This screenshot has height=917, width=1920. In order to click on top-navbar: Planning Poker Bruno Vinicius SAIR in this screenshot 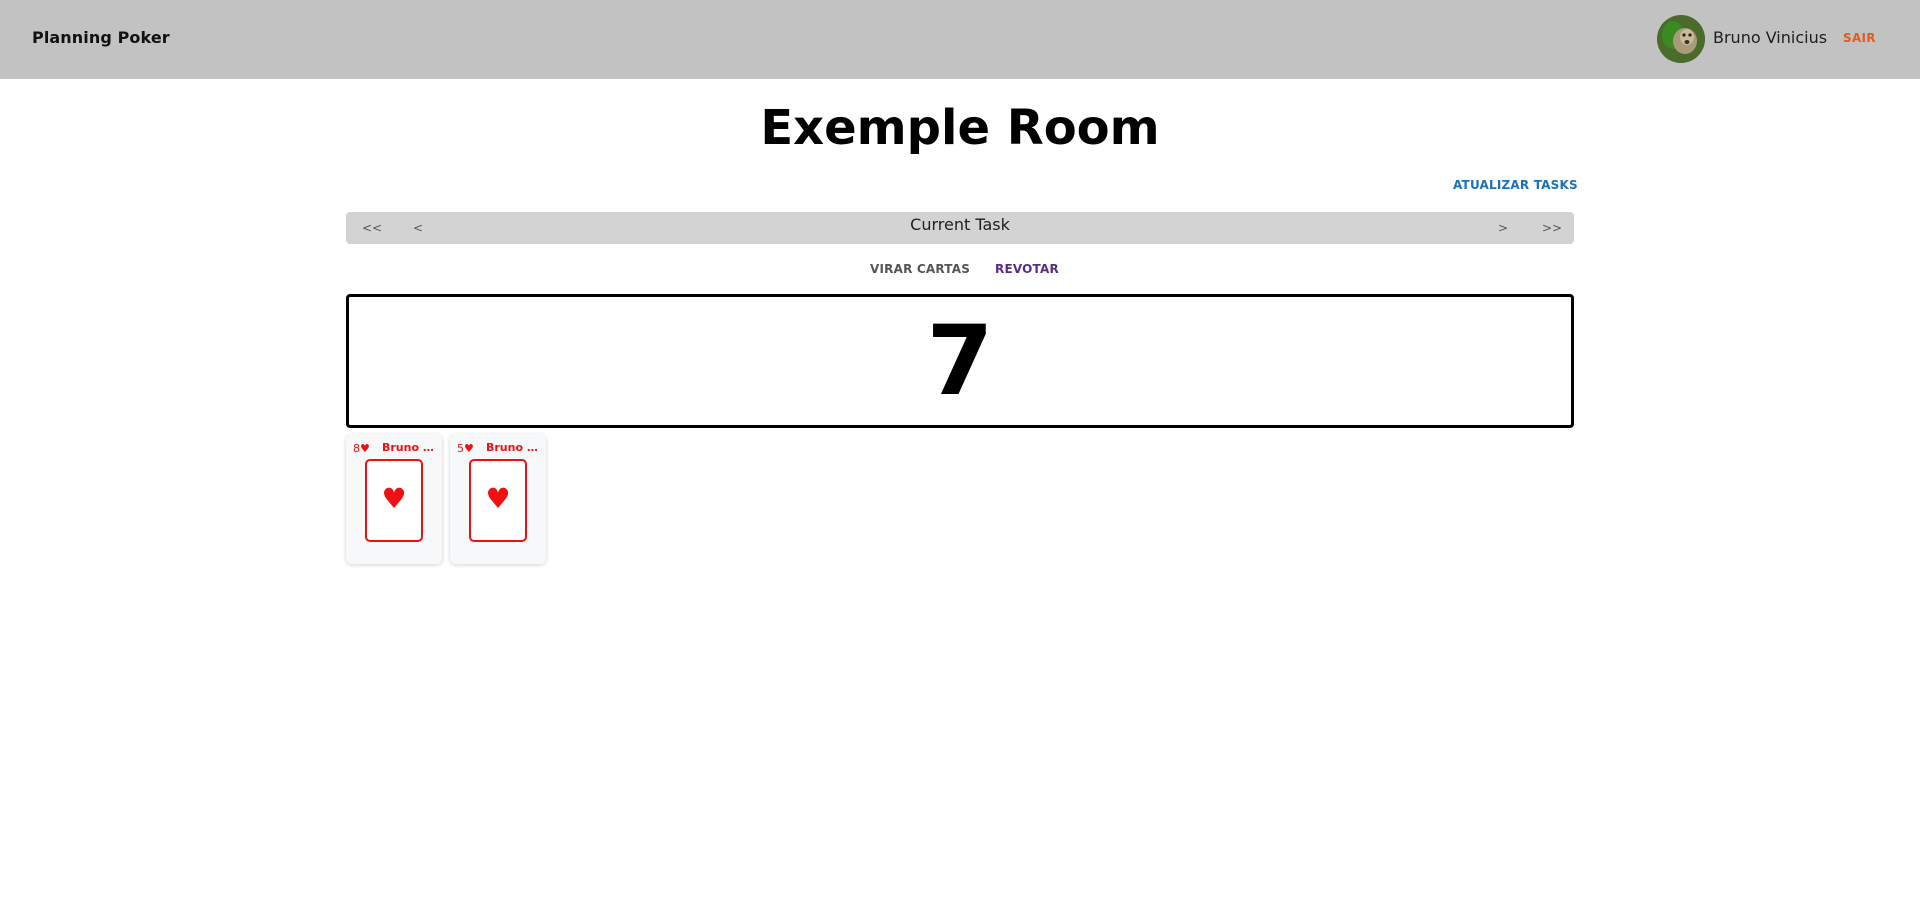, I will do `click(960, 39)`.